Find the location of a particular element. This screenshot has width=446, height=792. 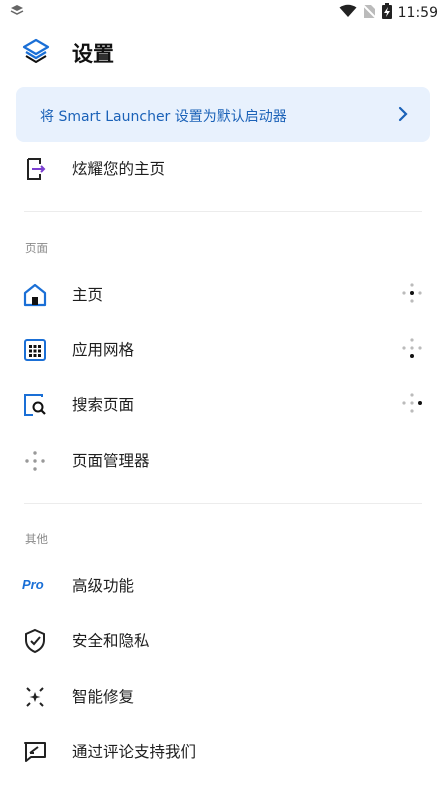

pages-item-search-page: 搜索页面 is located at coordinates (223, 404).